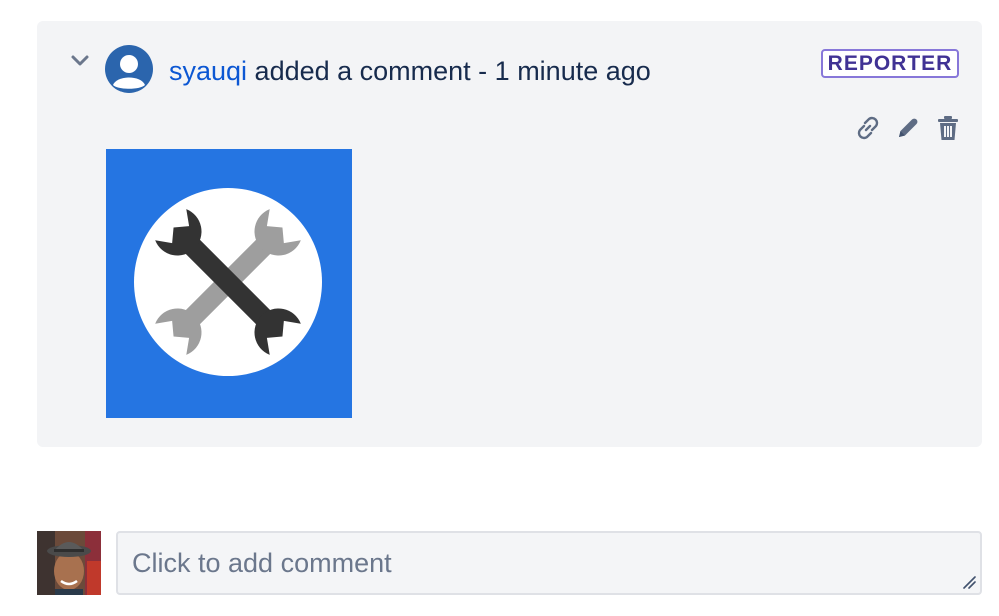 The width and height of the screenshot is (999, 616). I want to click on wrench-tools-icon, so click(228, 282).